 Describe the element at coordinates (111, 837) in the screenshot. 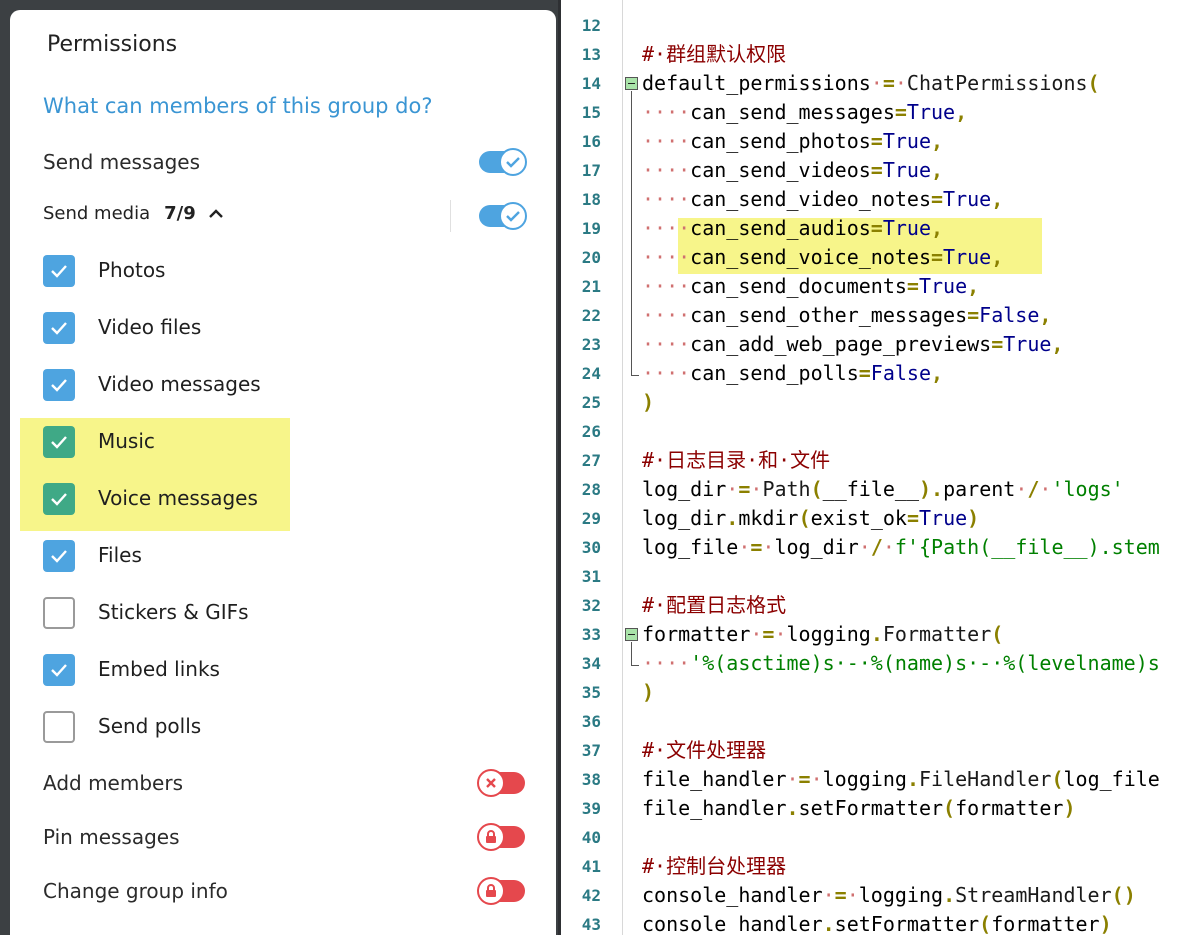

I see `pin-messages-label: Pin messages` at that location.